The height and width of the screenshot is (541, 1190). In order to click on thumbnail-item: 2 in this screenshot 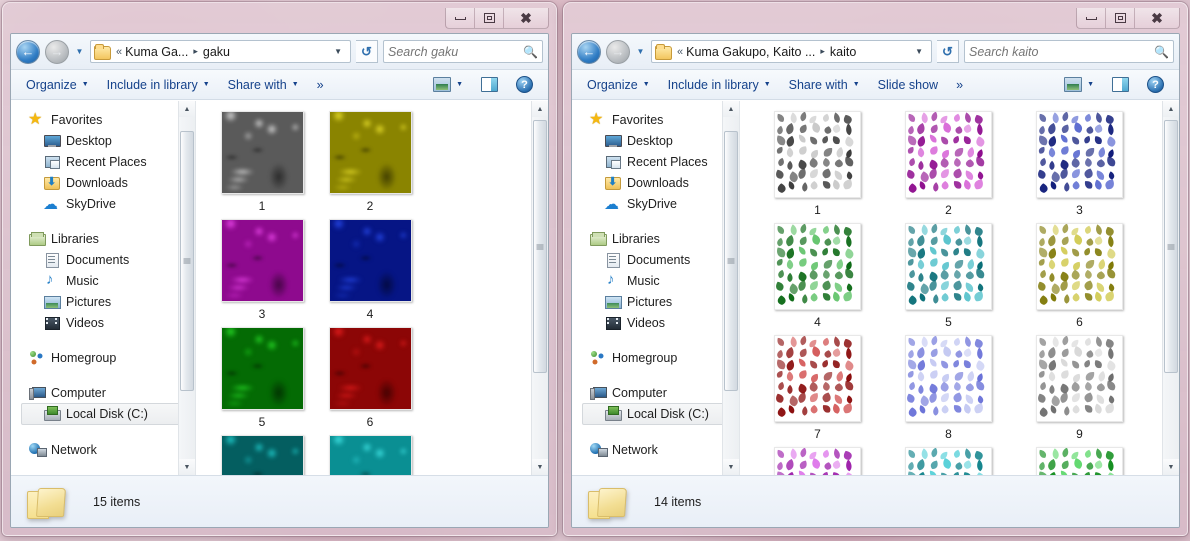, I will do `click(370, 162)`.